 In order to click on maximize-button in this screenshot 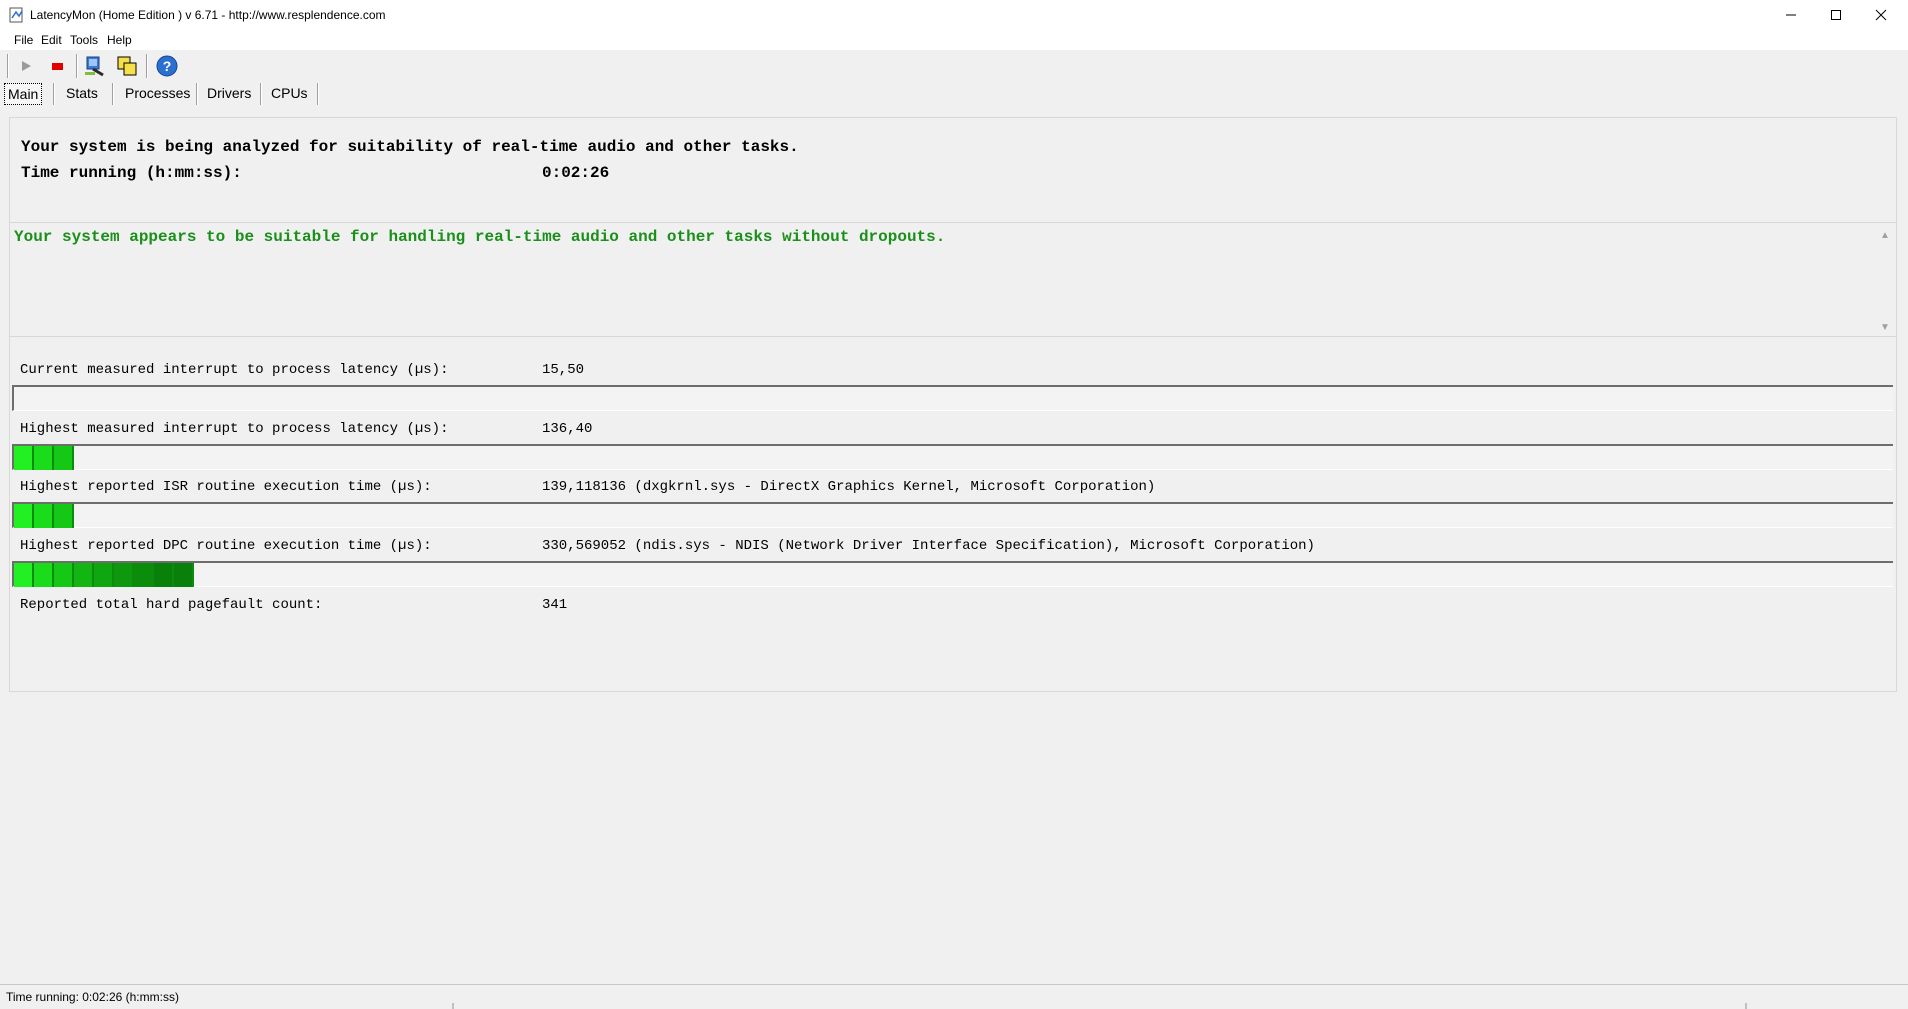, I will do `click(1835, 15)`.